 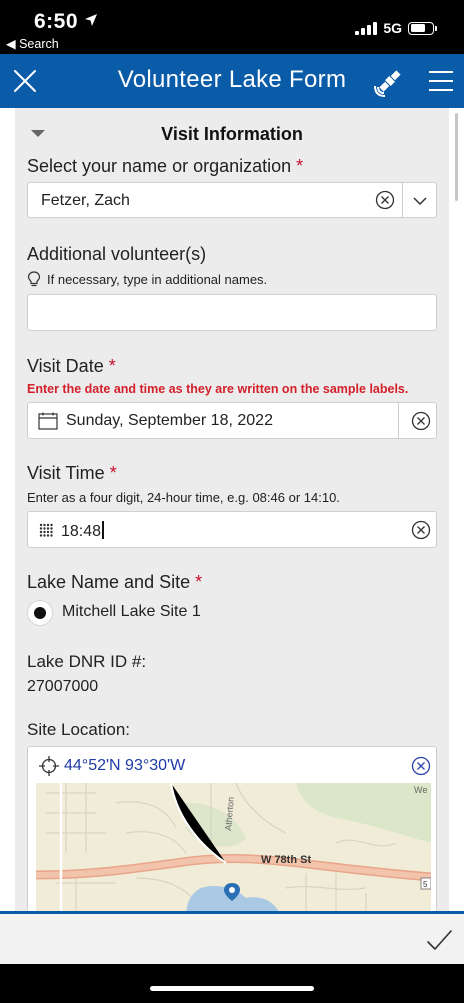 I want to click on visit-date-label: Visit Date *, so click(x=71, y=366).